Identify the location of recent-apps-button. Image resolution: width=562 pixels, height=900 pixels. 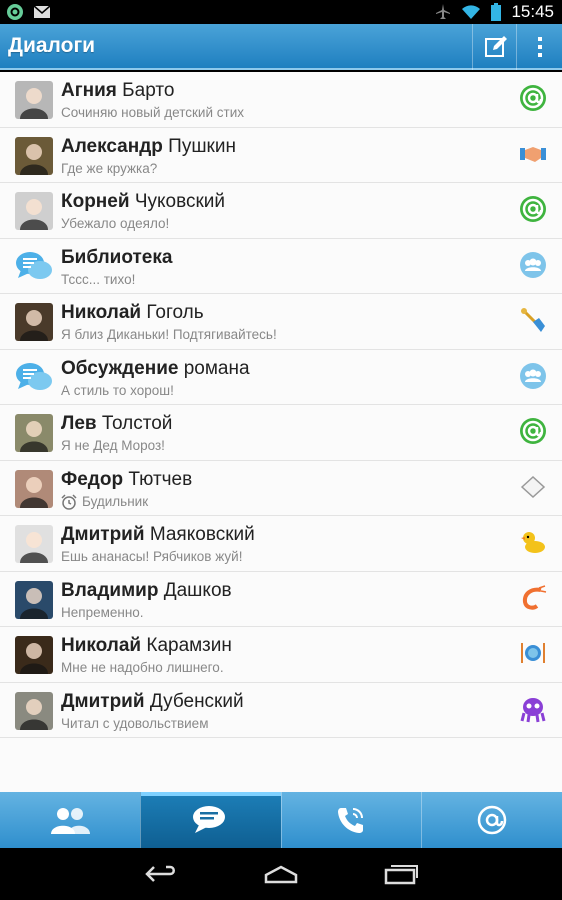
(401, 874).